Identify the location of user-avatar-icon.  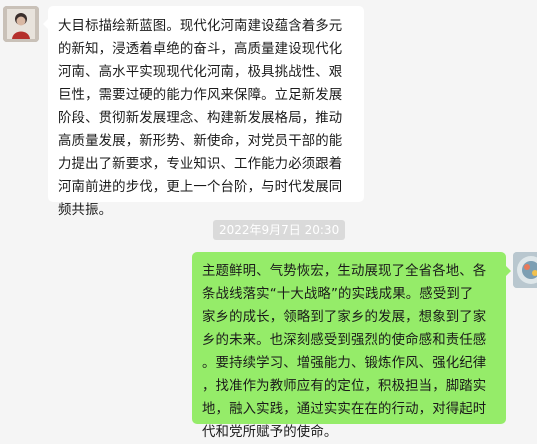
(21, 24).